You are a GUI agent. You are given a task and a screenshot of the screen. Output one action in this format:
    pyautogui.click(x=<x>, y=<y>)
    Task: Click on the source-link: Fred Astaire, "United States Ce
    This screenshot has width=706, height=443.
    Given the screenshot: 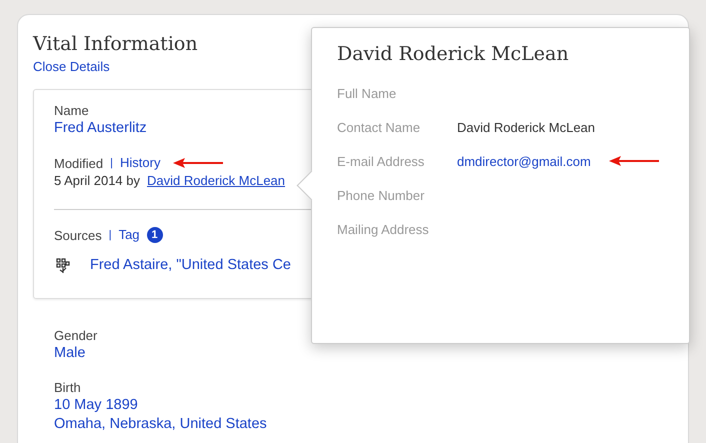 What is the action you would take?
    pyautogui.click(x=190, y=265)
    